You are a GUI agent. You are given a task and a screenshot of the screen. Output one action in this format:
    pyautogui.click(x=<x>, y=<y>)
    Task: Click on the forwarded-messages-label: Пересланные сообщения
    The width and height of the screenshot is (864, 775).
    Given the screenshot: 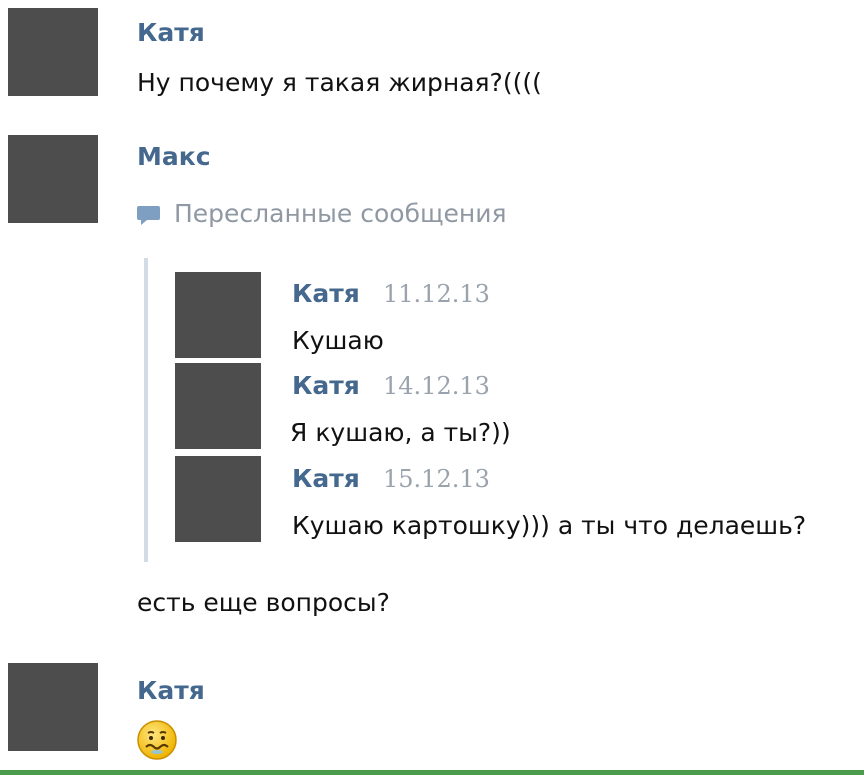 What is the action you would take?
    pyautogui.click(x=340, y=214)
    